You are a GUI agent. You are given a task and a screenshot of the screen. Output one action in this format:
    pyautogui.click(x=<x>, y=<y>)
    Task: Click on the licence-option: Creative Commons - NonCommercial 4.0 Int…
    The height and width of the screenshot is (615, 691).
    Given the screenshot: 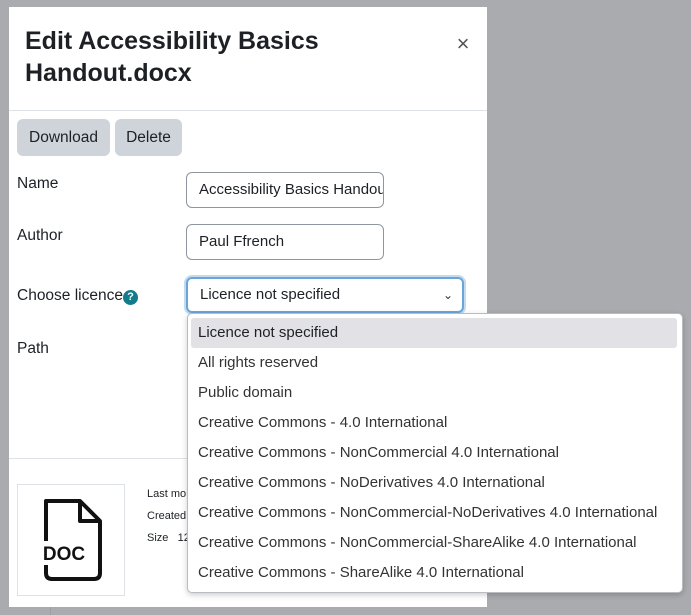 What is the action you would take?
    pyautogui.click(x=434, y=453)
    